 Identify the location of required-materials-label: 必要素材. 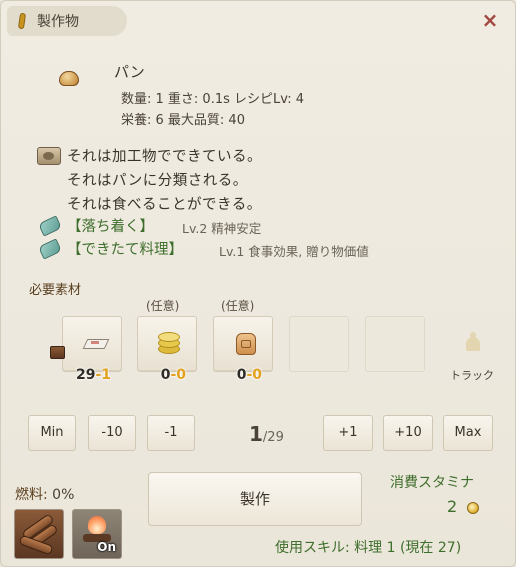
(55, 290).